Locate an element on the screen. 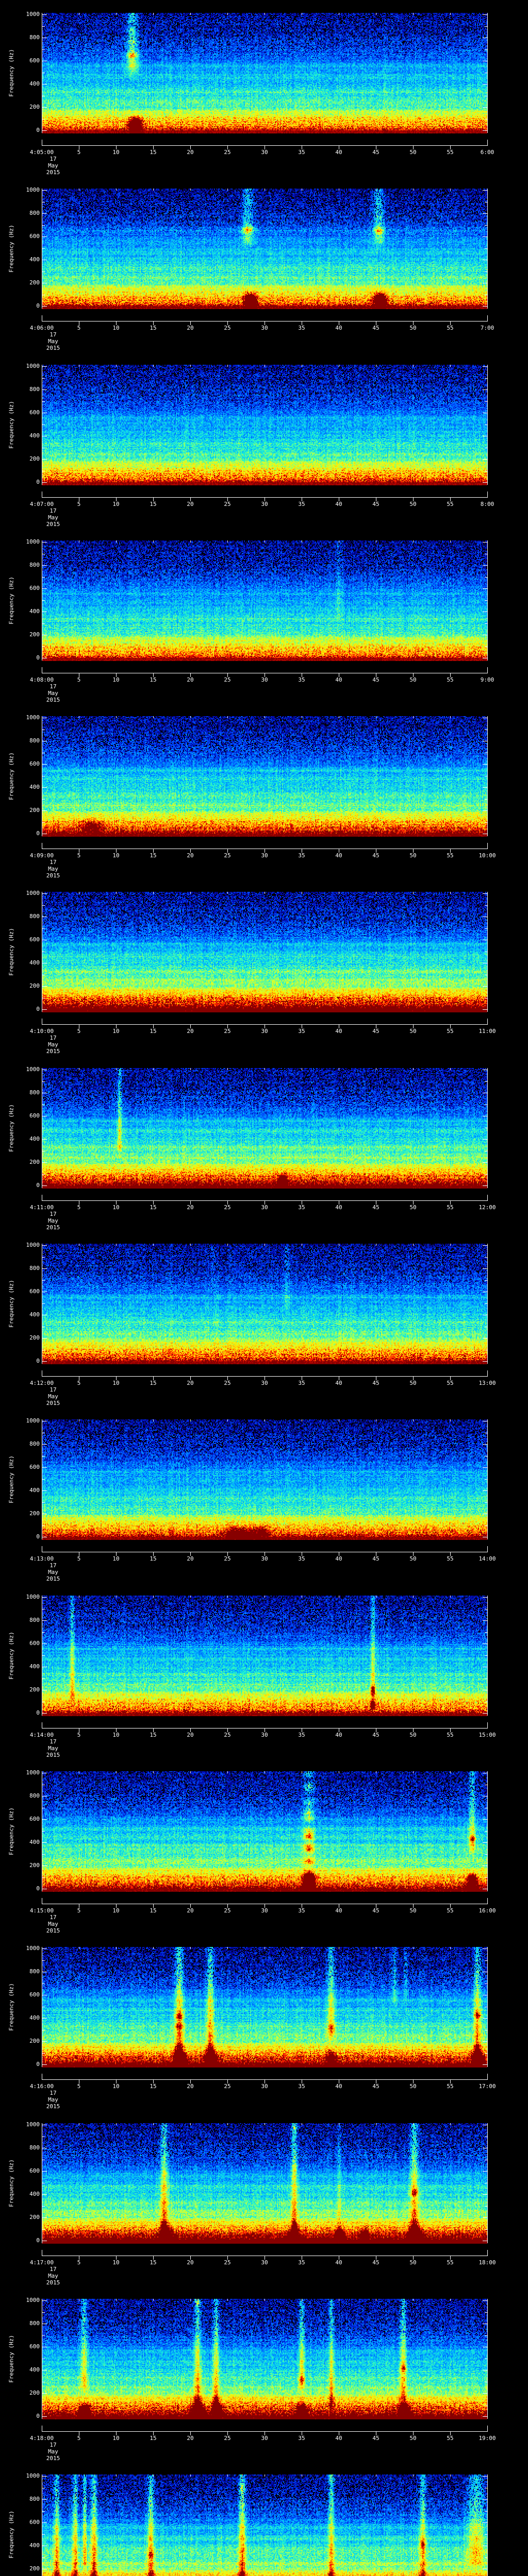 The height and width of the screenshot is (2576, 528). x-end-time-label: 11:00 is located at coordinates (487, 1031).